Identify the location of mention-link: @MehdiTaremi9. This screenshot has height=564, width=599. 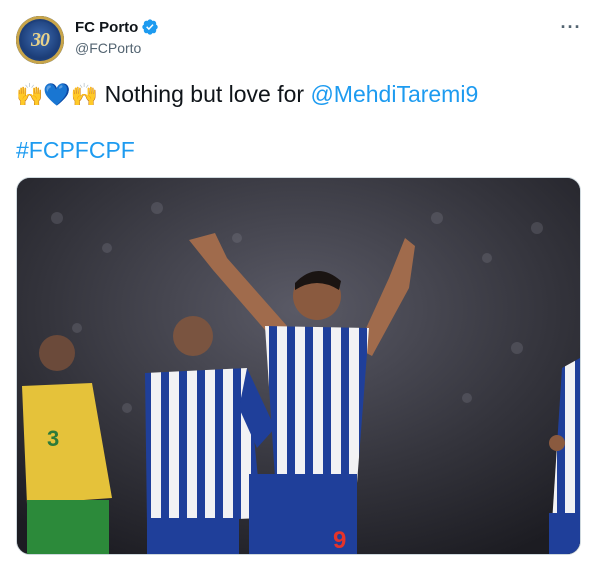
(394, 94).